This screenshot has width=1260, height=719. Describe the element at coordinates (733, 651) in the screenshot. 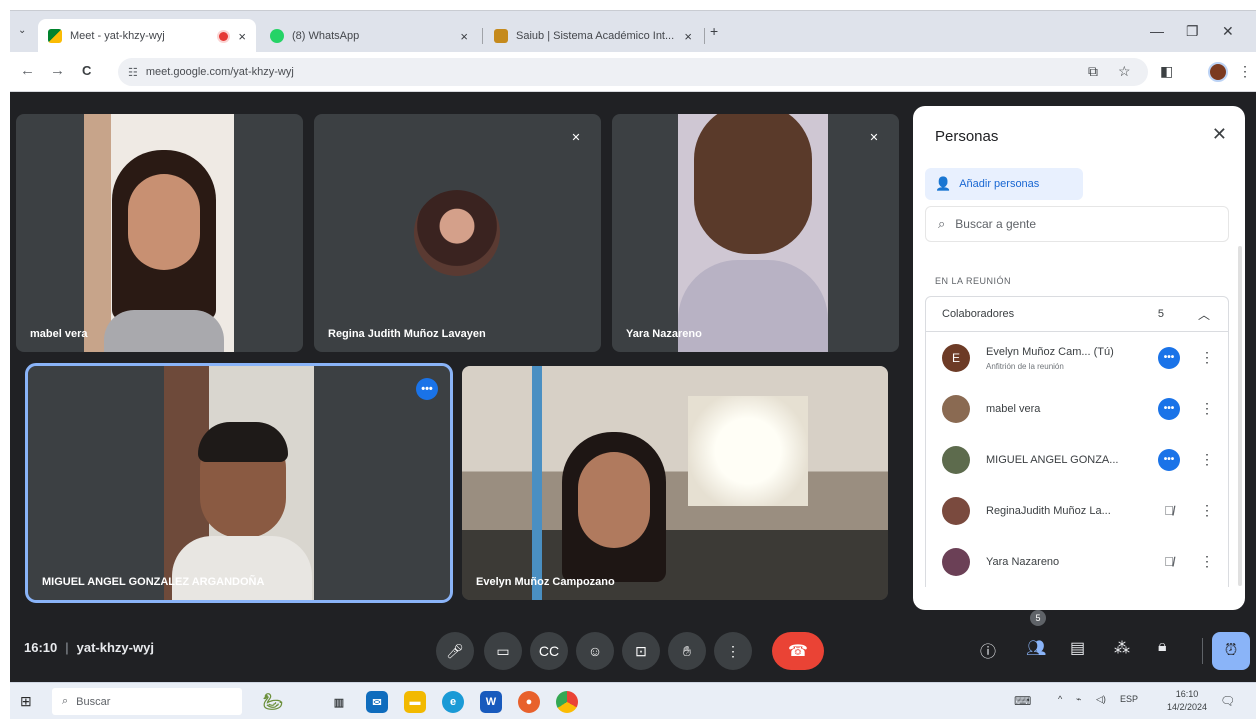

I see `more-options-button: ⋮` at that location.